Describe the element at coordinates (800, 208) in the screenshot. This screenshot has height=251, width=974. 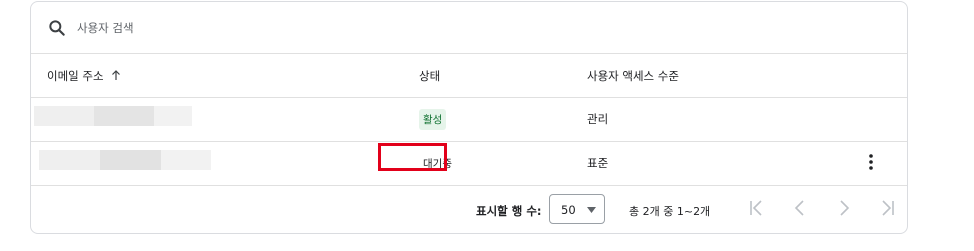
I see `previous-page-icon` at that location.